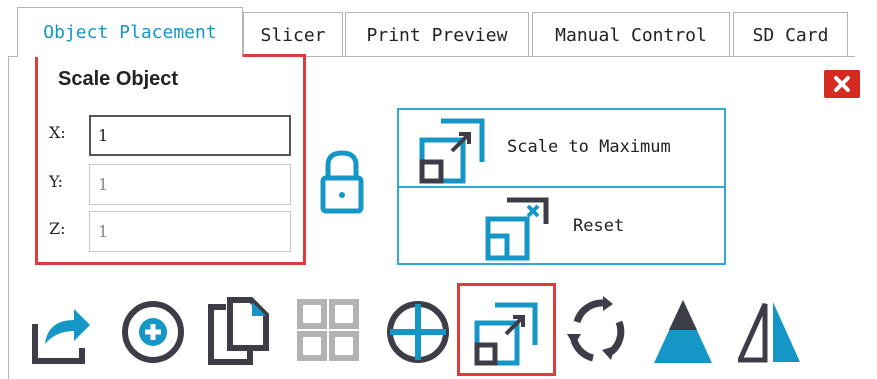 Image resolution: width=877 pixels, height=379 pixels. I want to click on tab-sd-card: SD Card, so click(790, 34).